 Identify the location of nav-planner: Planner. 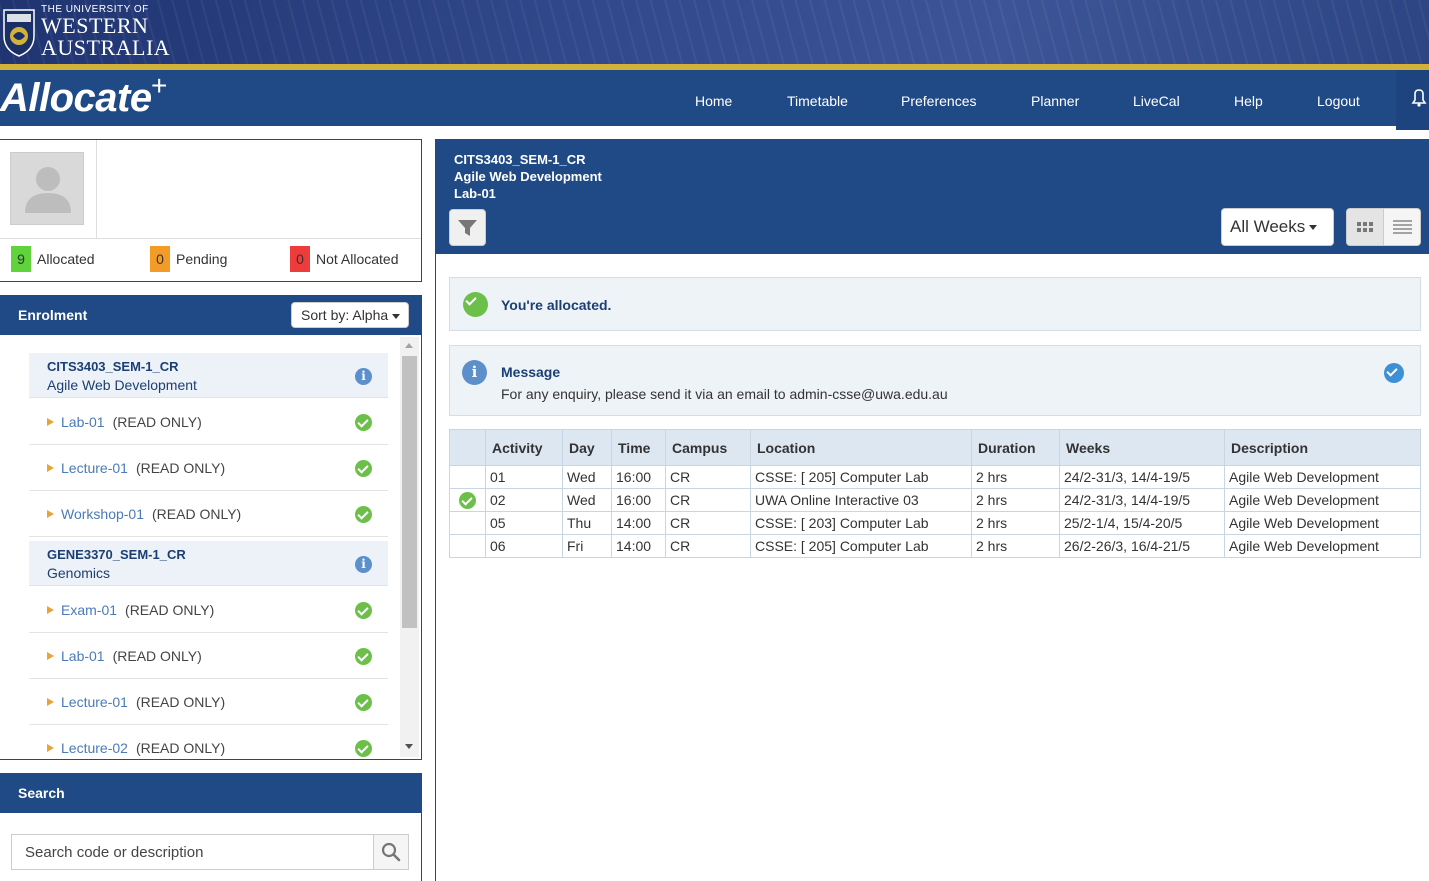
(1055, 101).